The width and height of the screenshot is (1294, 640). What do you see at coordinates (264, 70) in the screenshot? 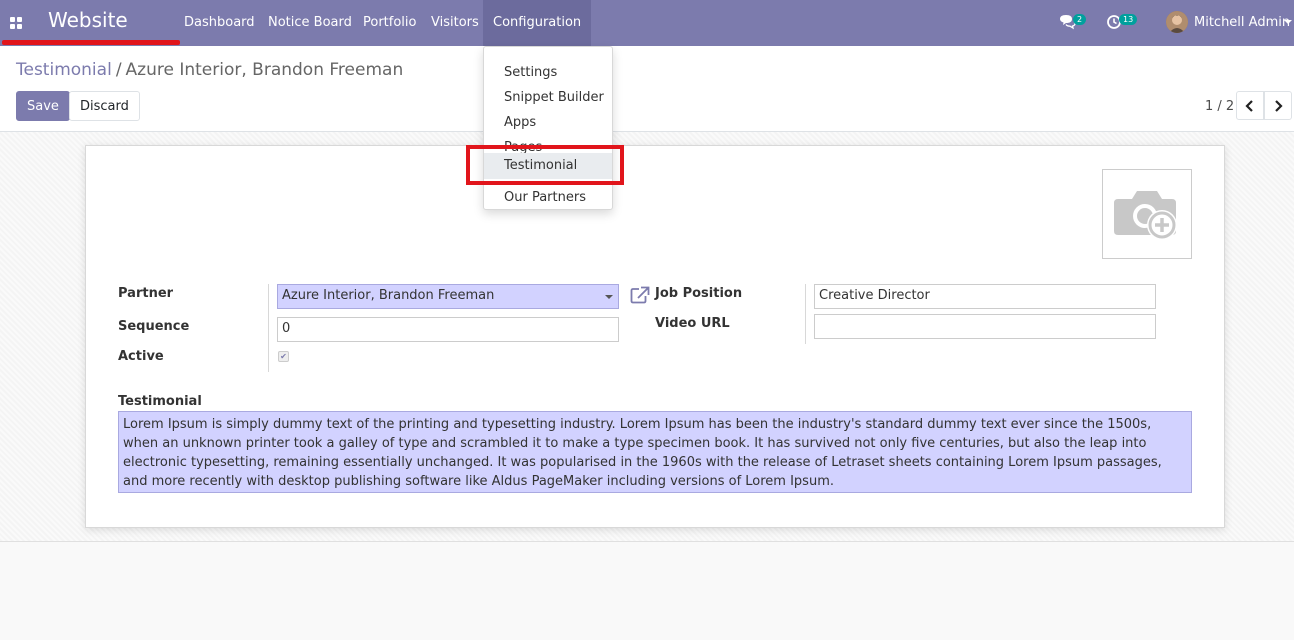
I see `breadcrumb-current: Azure Interior, Brandon Freeman` at bounding box center [264, 70].